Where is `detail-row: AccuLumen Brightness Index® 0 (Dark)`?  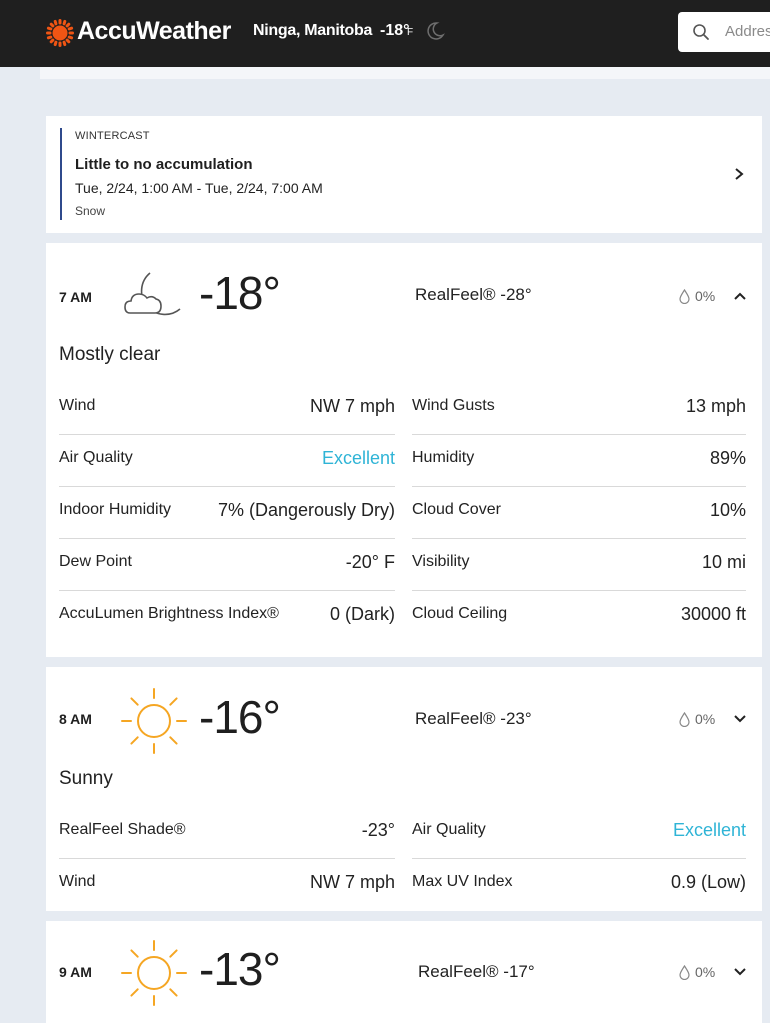 detail-row: AccuLumen Brightness Index® 0 (Dark) is located at coordinates (227, 617).